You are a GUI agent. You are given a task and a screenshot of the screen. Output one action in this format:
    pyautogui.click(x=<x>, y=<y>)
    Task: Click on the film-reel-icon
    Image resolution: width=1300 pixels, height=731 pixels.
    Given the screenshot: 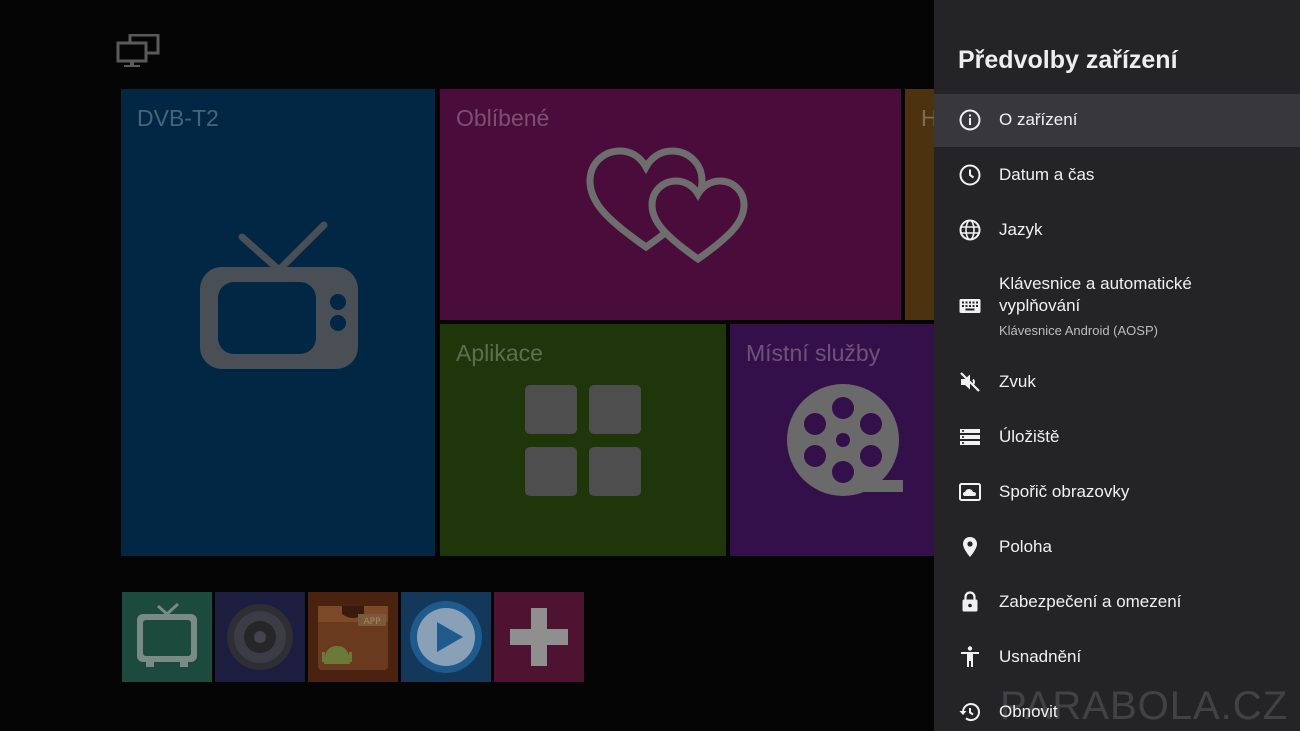 What is the action you would take?
    pyautogui.click(x=845, y=440)
    